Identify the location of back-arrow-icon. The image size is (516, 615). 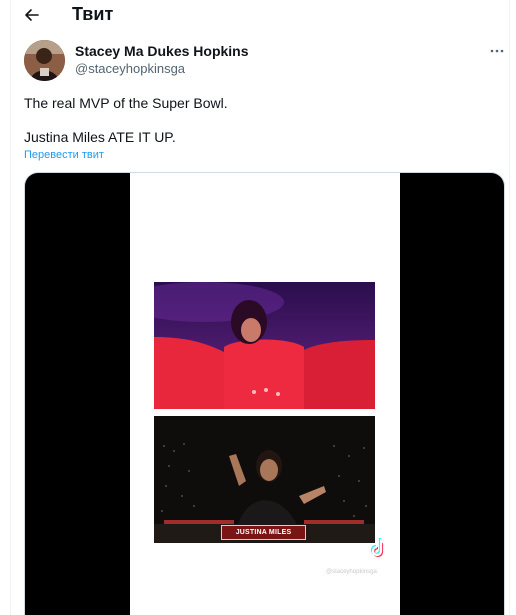
(32, 15).